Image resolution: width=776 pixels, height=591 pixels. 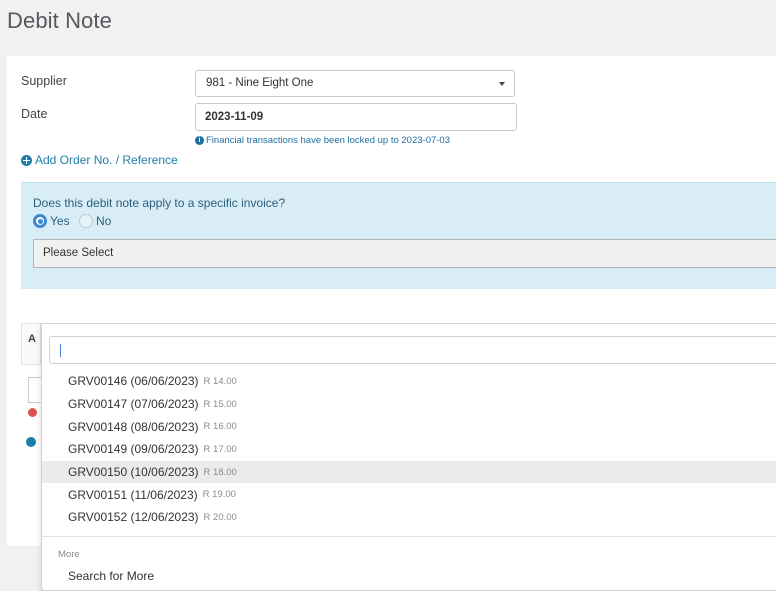 What do you see at coordinates (106, 160) in the screenshot?
I see `add-reference-label: Add Order No. / Reference` at bounding box center [106, 160].